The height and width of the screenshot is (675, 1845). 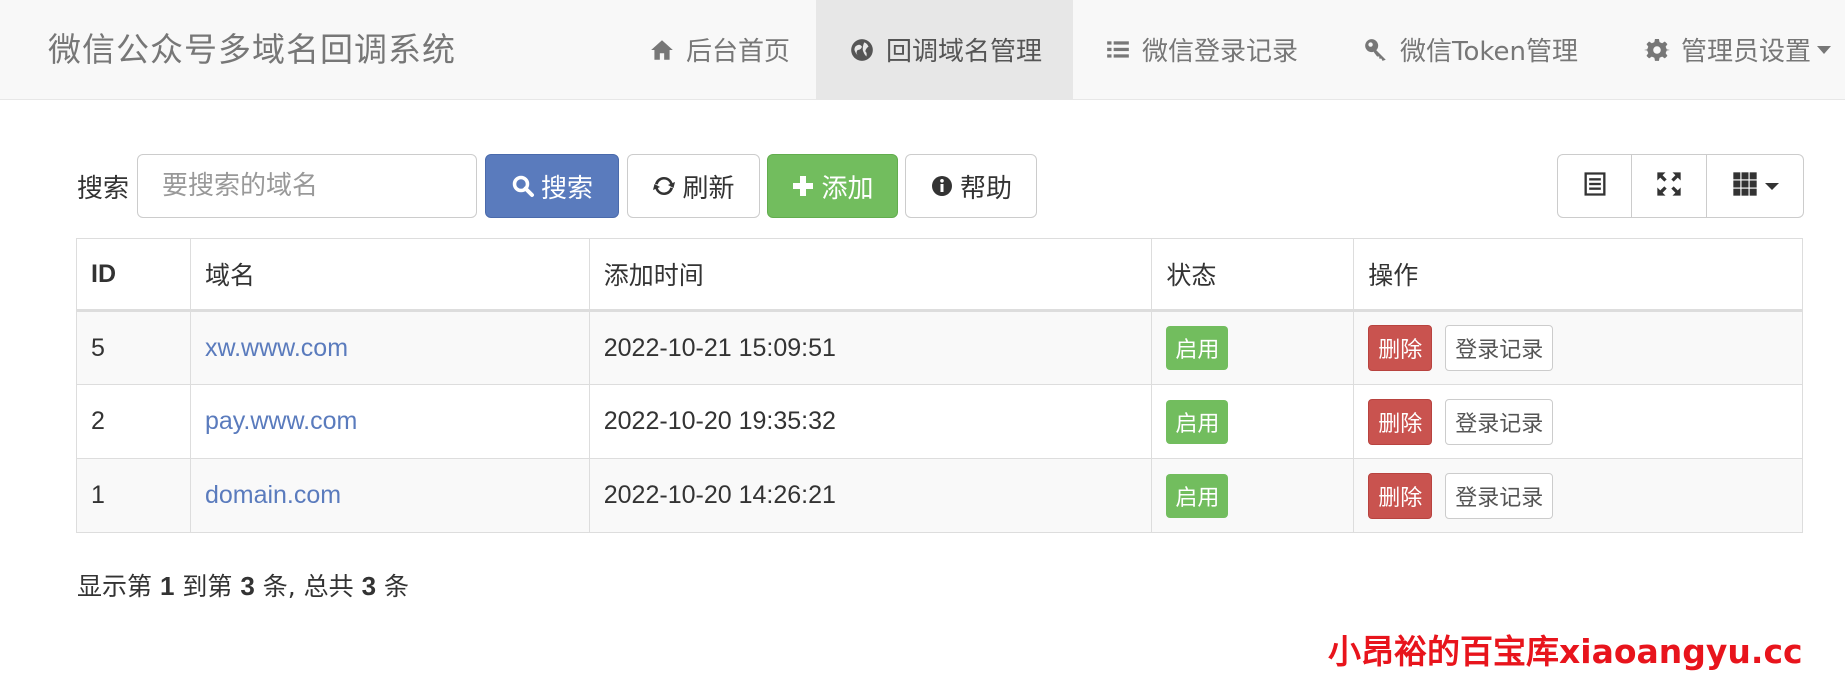 I want to click on column-header-status: 状态, so click(x=1253, y=275).